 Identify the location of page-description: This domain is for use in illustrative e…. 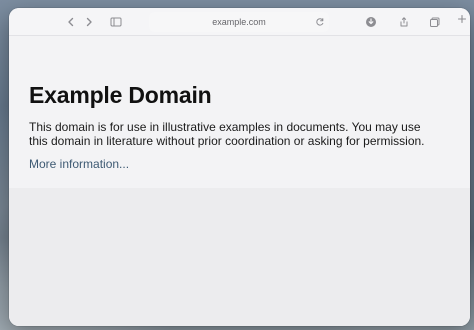
(227, 134).